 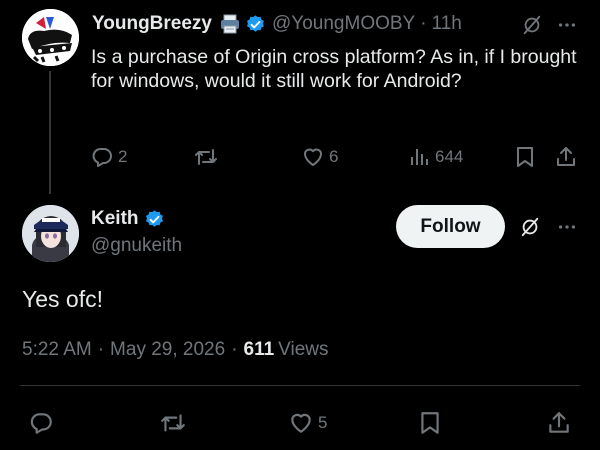 What do you see at coordinates (449, 156) in the screenshot?
I see `views-count: 644` at bounding box center [449, 156].